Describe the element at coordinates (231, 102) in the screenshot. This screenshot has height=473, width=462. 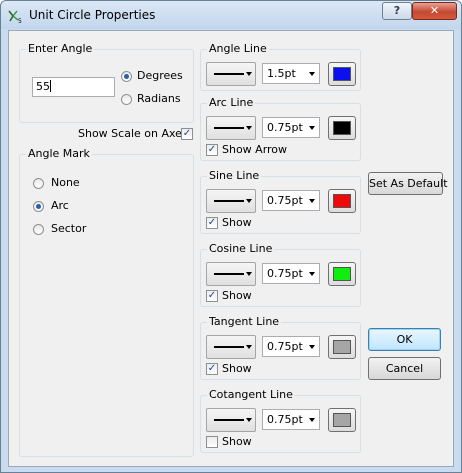
I see `arc-line-label: Arc Line` at that location.